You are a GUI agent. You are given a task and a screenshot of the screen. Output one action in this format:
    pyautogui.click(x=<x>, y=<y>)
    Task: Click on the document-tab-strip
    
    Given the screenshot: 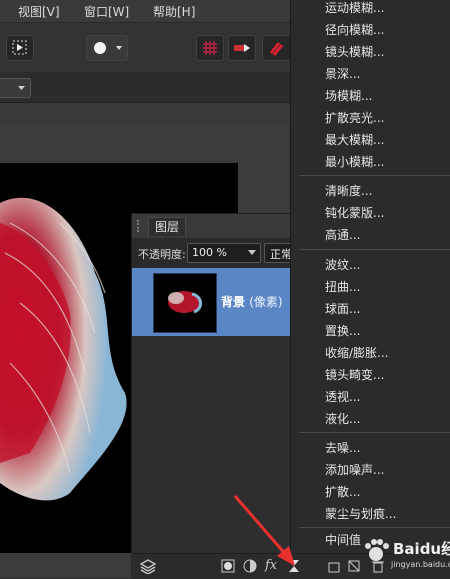 What is the action you would take?
    pyautogui.click(x=145, y=114)
    